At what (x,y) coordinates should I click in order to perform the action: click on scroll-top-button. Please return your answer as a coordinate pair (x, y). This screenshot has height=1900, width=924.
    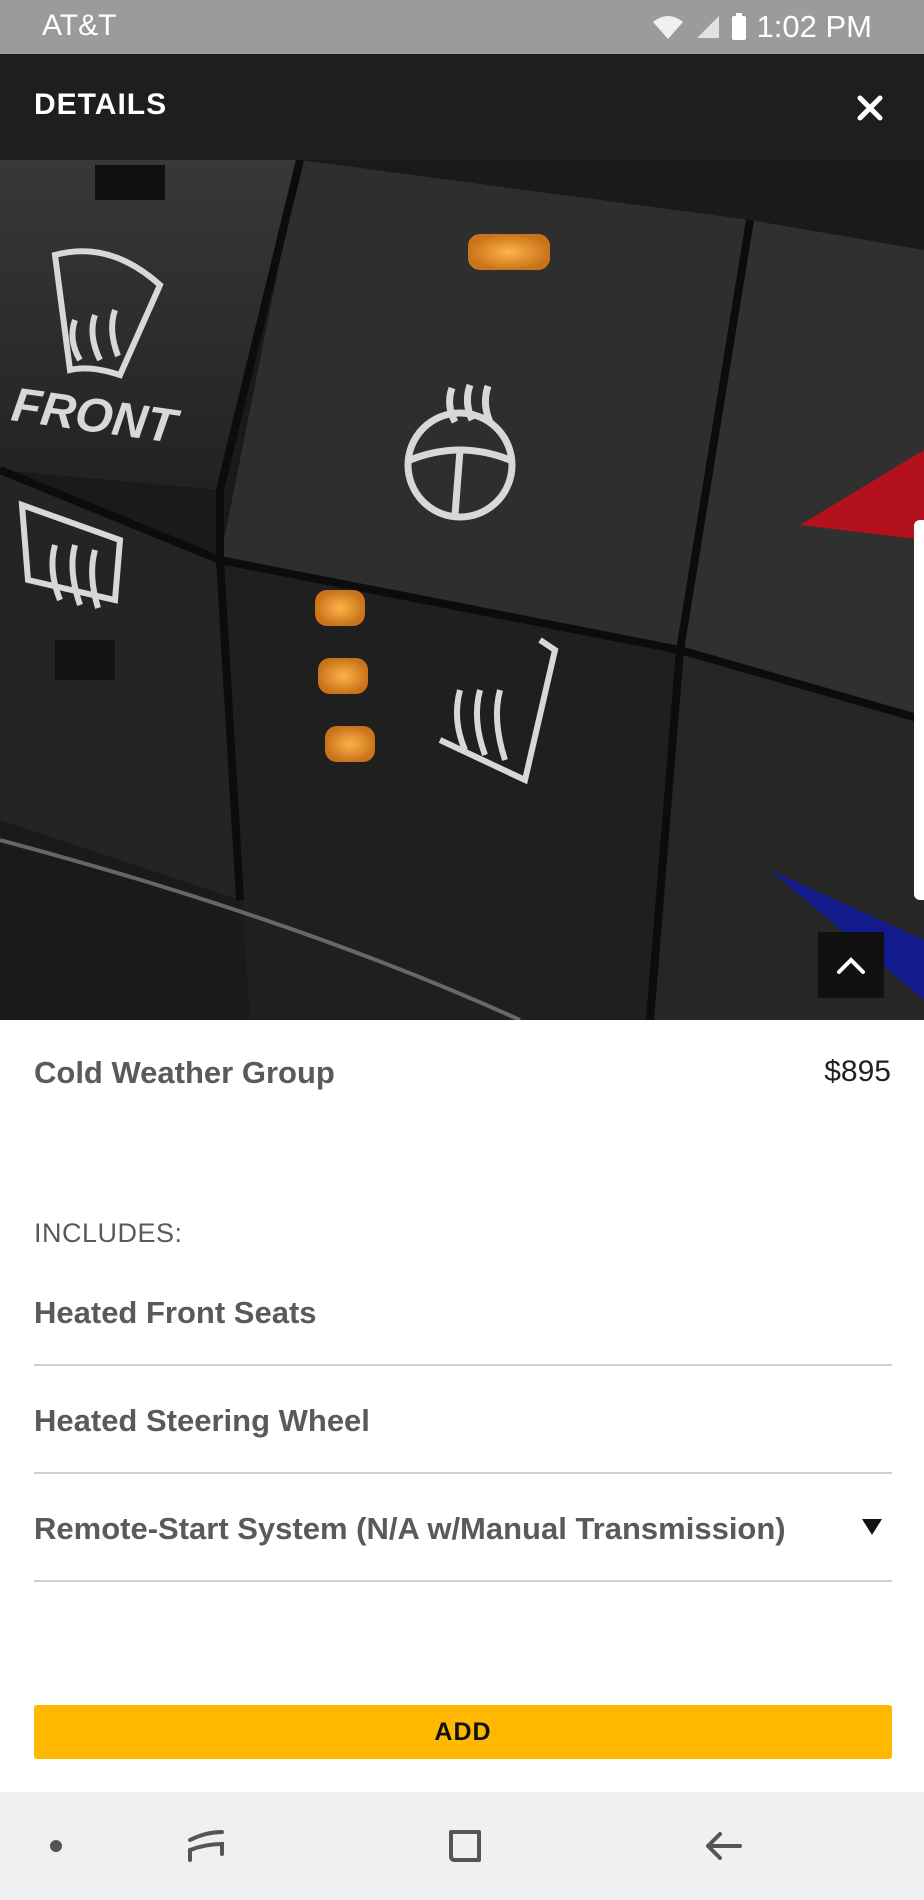
    Looking at the image, I should click on (851, 965).